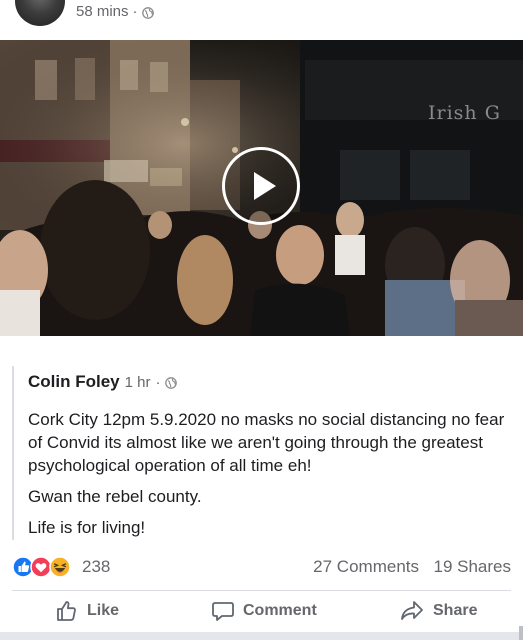  What do you see at coordinates (280, 610) in the screenshot?
I see `comment-label: Comment` at bounding box center [280, 610].